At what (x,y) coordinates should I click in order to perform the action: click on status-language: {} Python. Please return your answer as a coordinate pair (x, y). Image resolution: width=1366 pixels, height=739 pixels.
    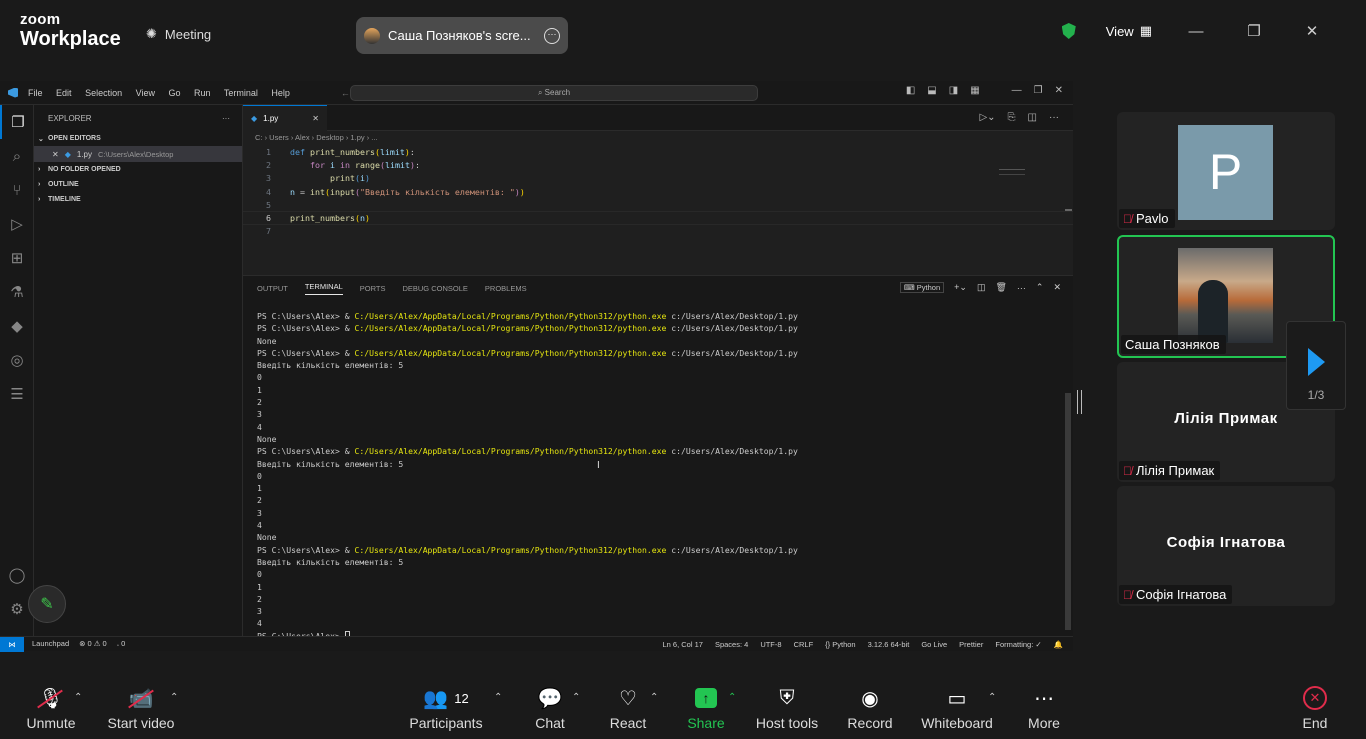
    Looking at the image, I should click on (840, 644).